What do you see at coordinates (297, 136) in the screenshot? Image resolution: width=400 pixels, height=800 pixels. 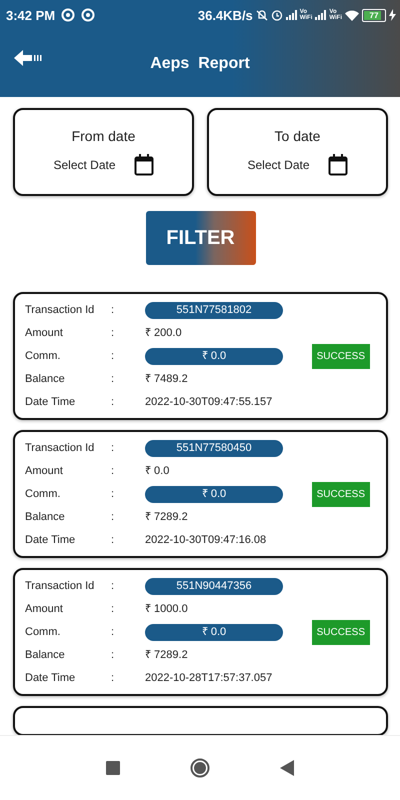 I see `date-label: To date` at bounding box center [297, 136].